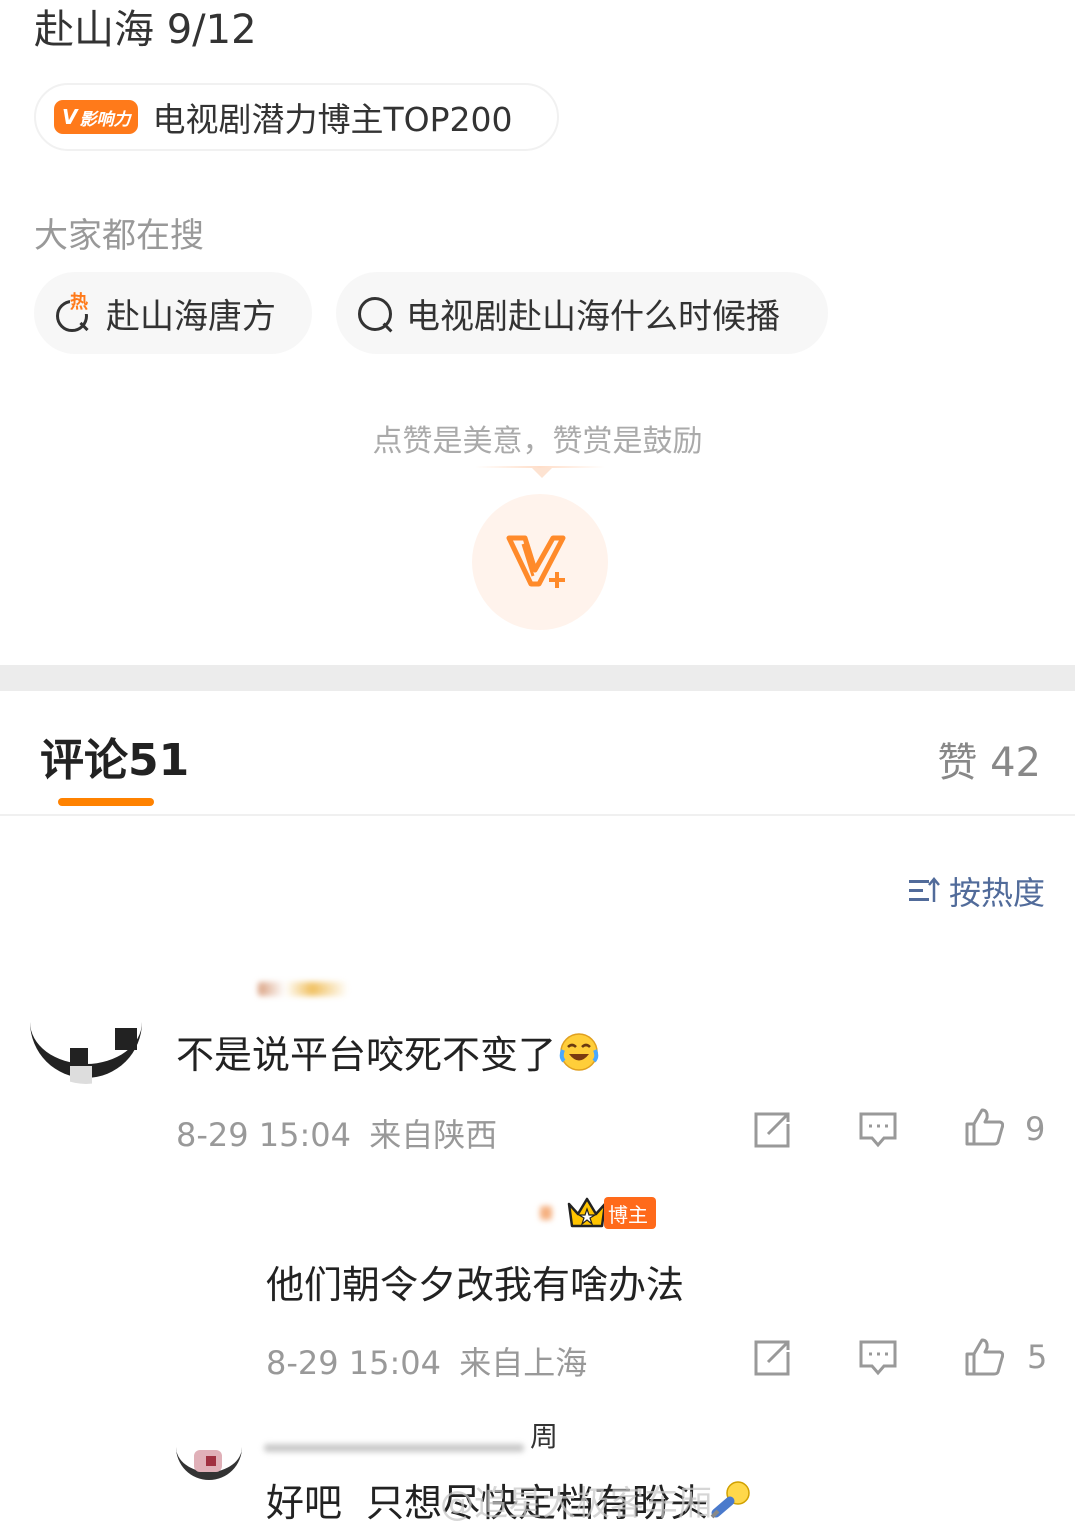  I want to click on commenter-name-redacted, so click(303, 989).